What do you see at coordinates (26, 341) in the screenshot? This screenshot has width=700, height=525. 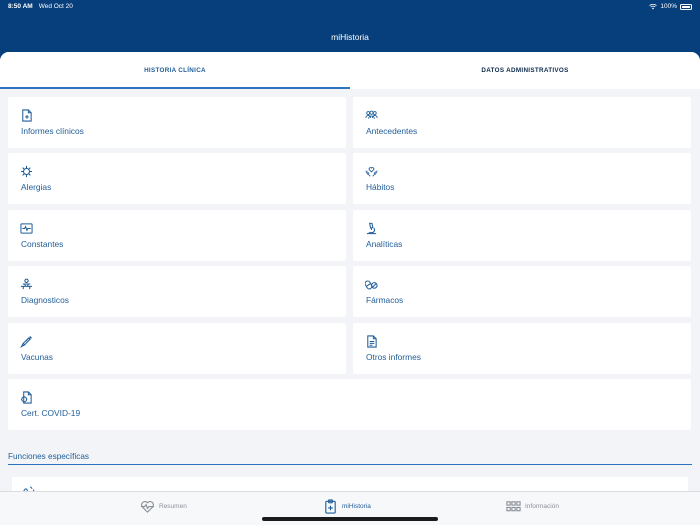 I see `syringe-icon` at bounding box center [26, 341].